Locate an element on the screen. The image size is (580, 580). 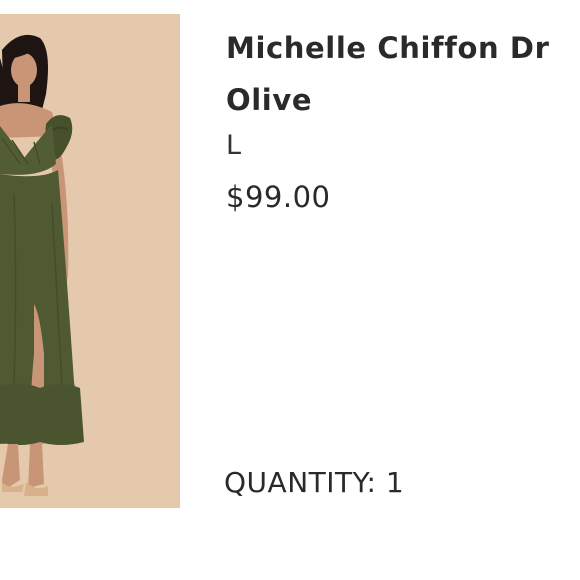
quantity-label: QUANTITY: 1 is located at coordinates (314, 482).